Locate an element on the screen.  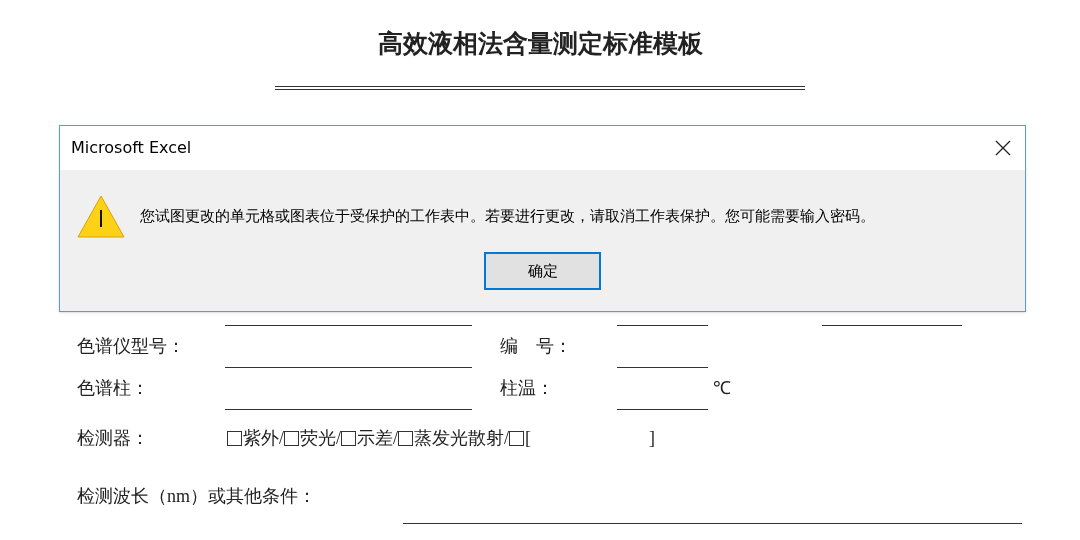
field-label: 检测波长（nm）或其他条件： is located at coordinates (197, 496).